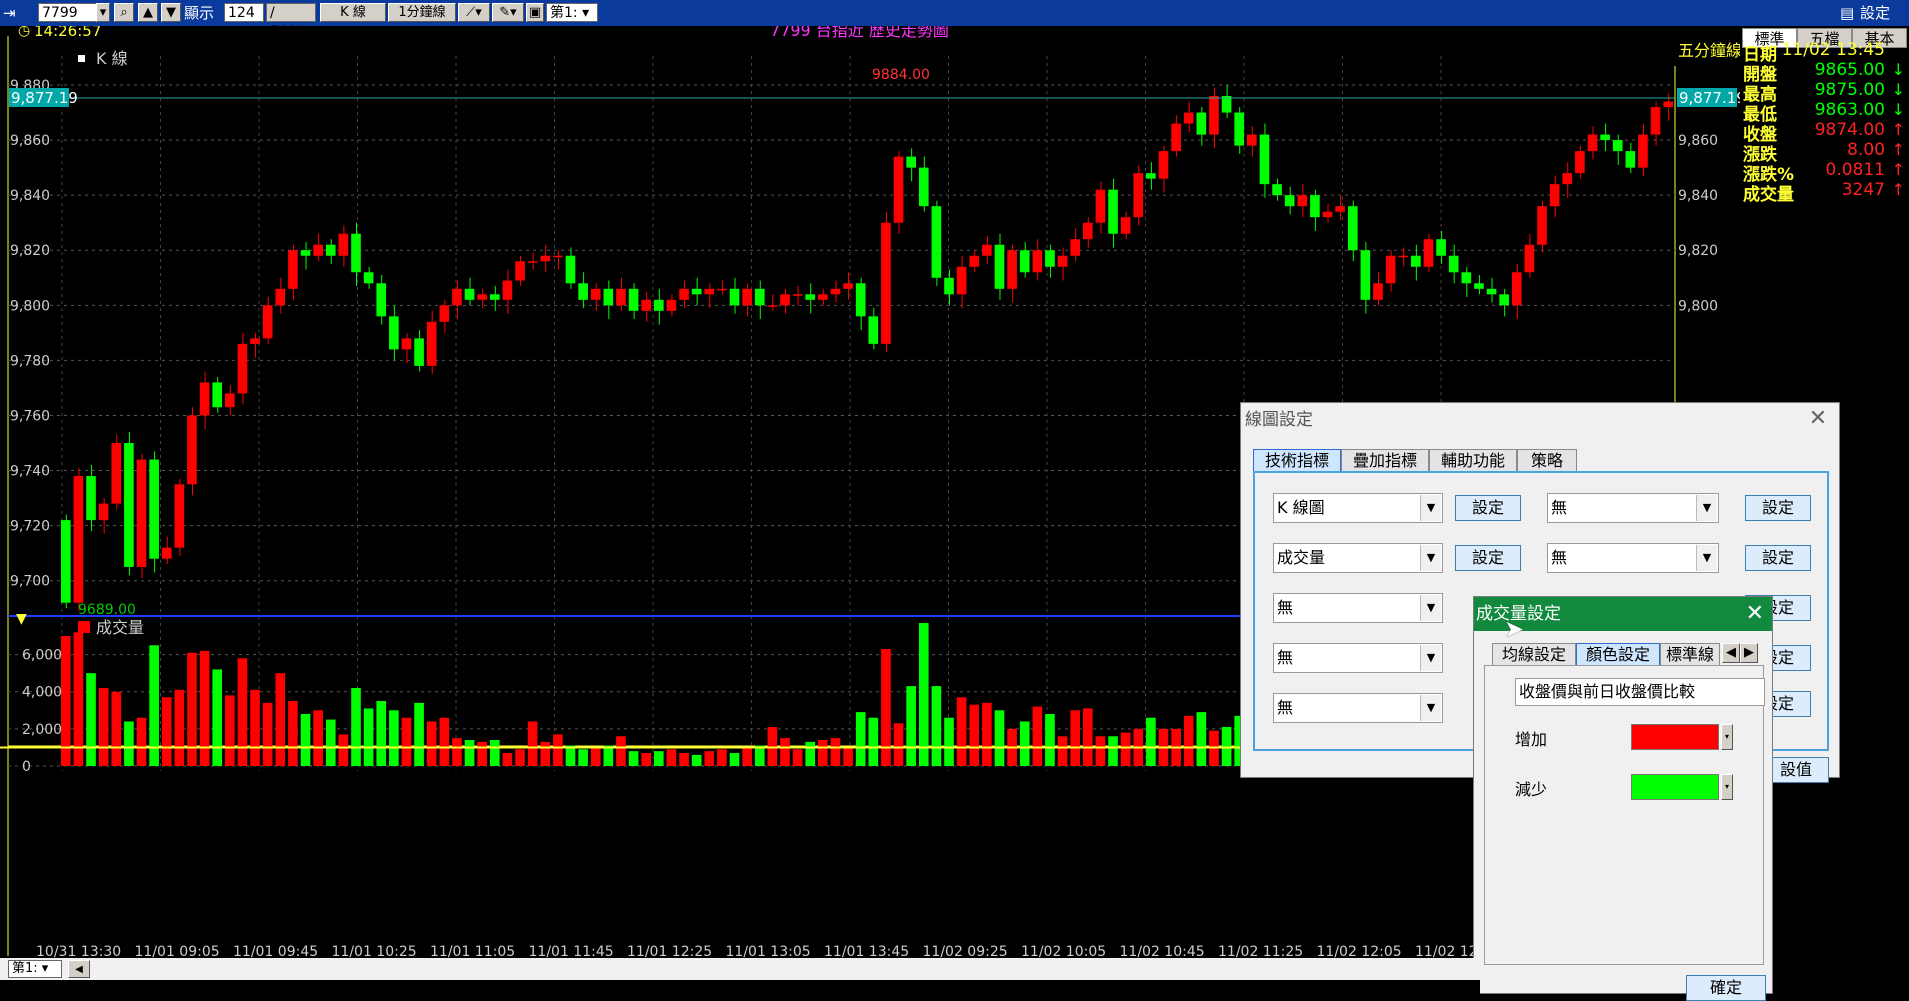 Image resolution: width=1909 pixels, height=1001 pixels. Describe the element at coordinates (1826, 192) in the screenshot. I see `info-row: 成交量 3247 ↑` at that location.